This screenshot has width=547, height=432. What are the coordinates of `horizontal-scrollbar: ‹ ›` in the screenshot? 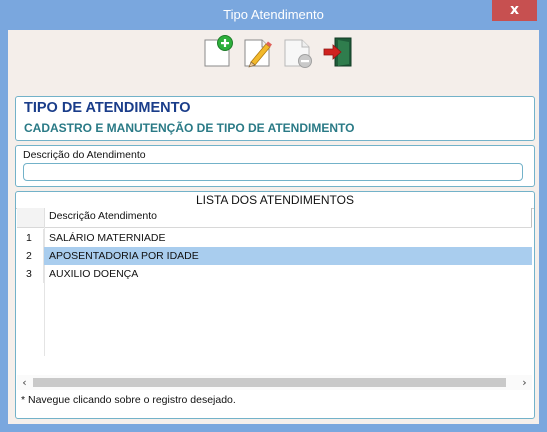 It's located at (274, 382).